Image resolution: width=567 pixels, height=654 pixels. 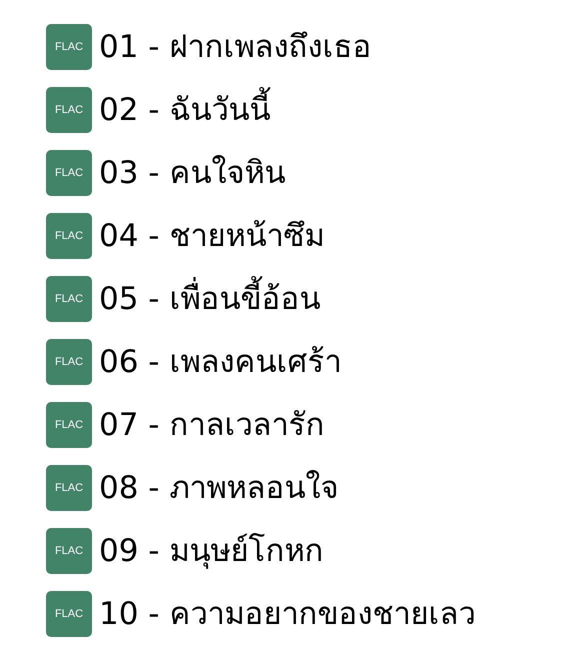 What do you see at coordinates (287, 614) in the screenshot?
I see `track-title: 10 - ความอยากของชายเลว` at bounding box center [287, 614].